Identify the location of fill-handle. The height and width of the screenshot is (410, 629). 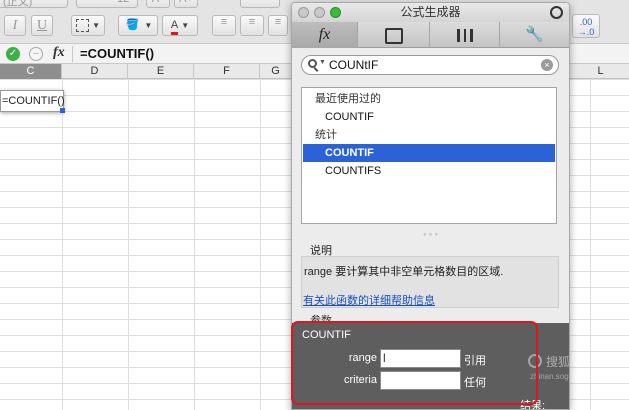
(62, 110).